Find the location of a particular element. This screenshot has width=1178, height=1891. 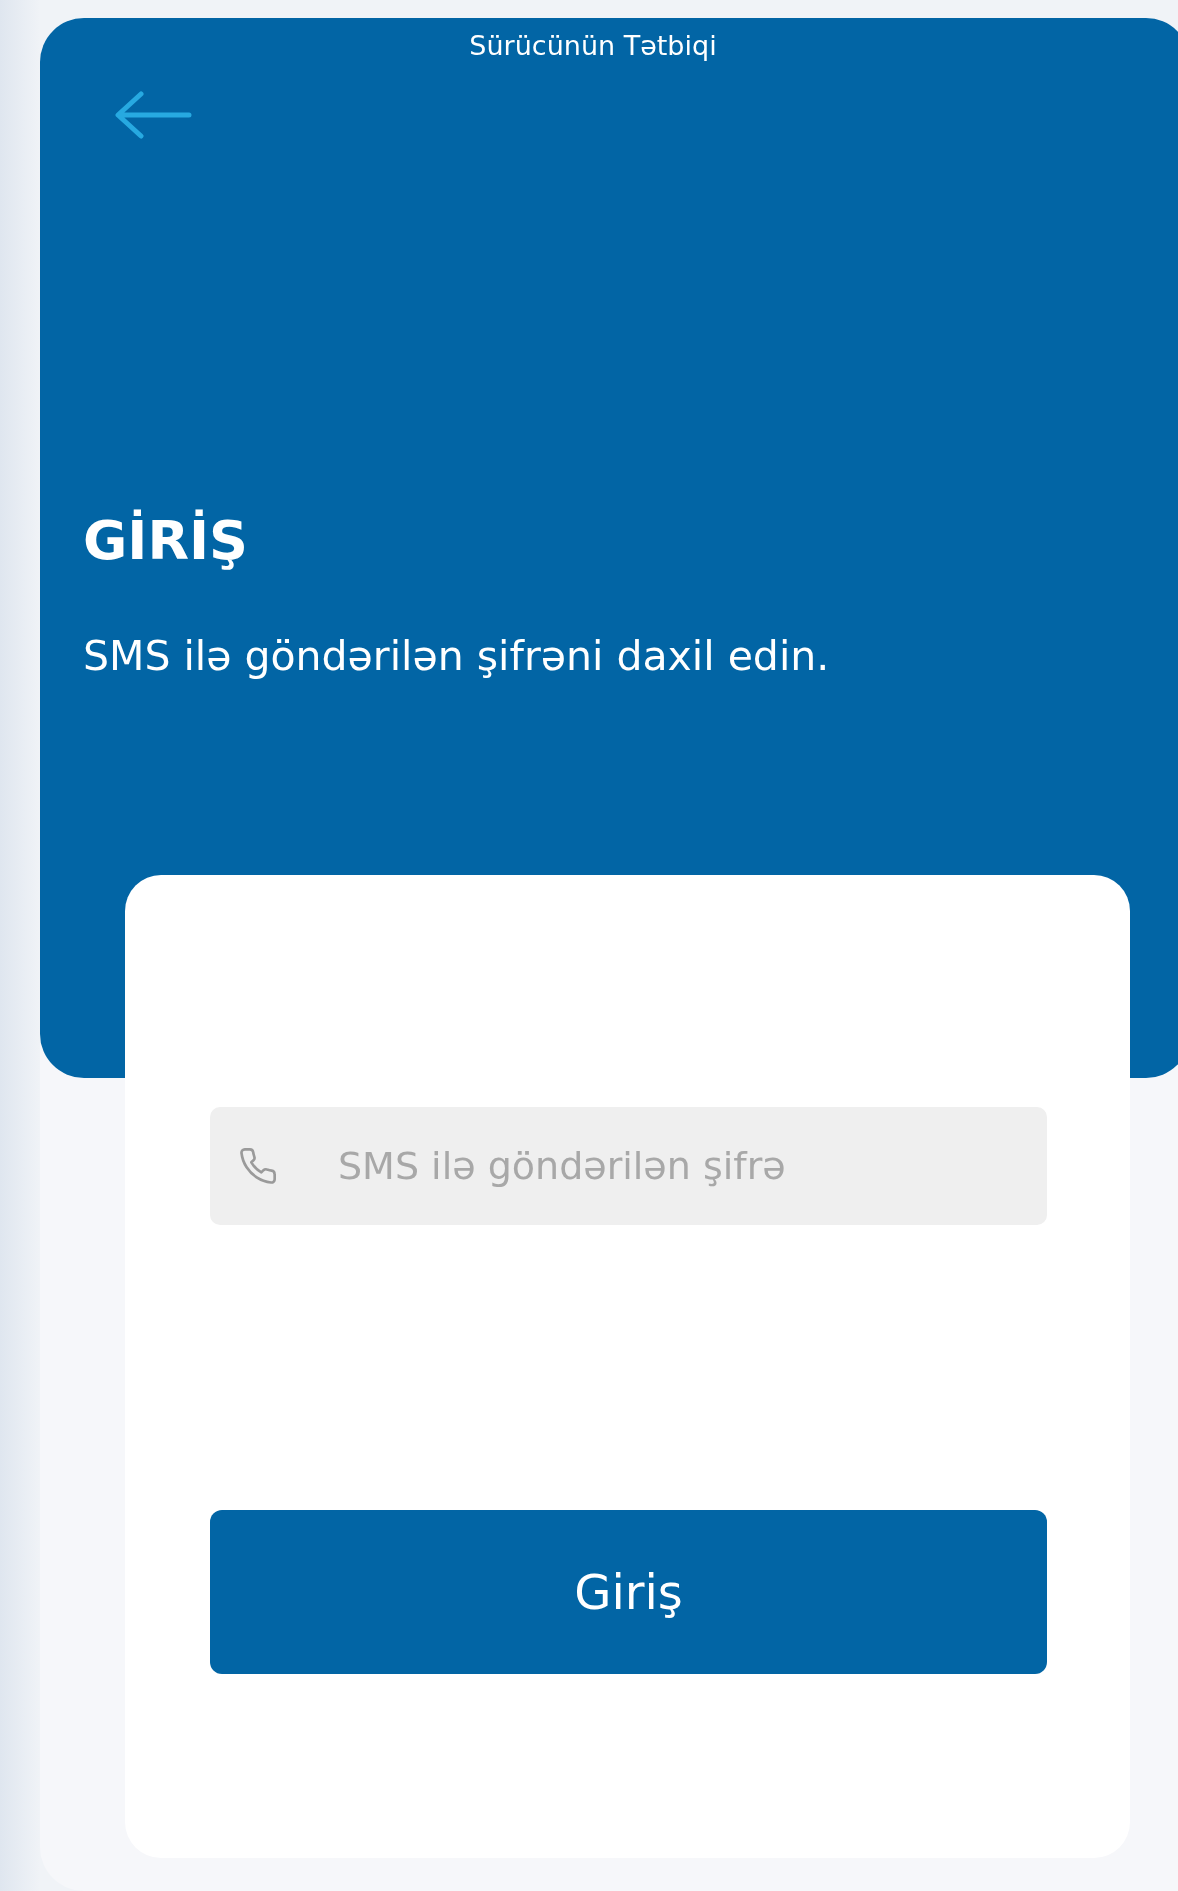

app-title: Sürücünün Tətbiqi is located at coordinates (593, 45).